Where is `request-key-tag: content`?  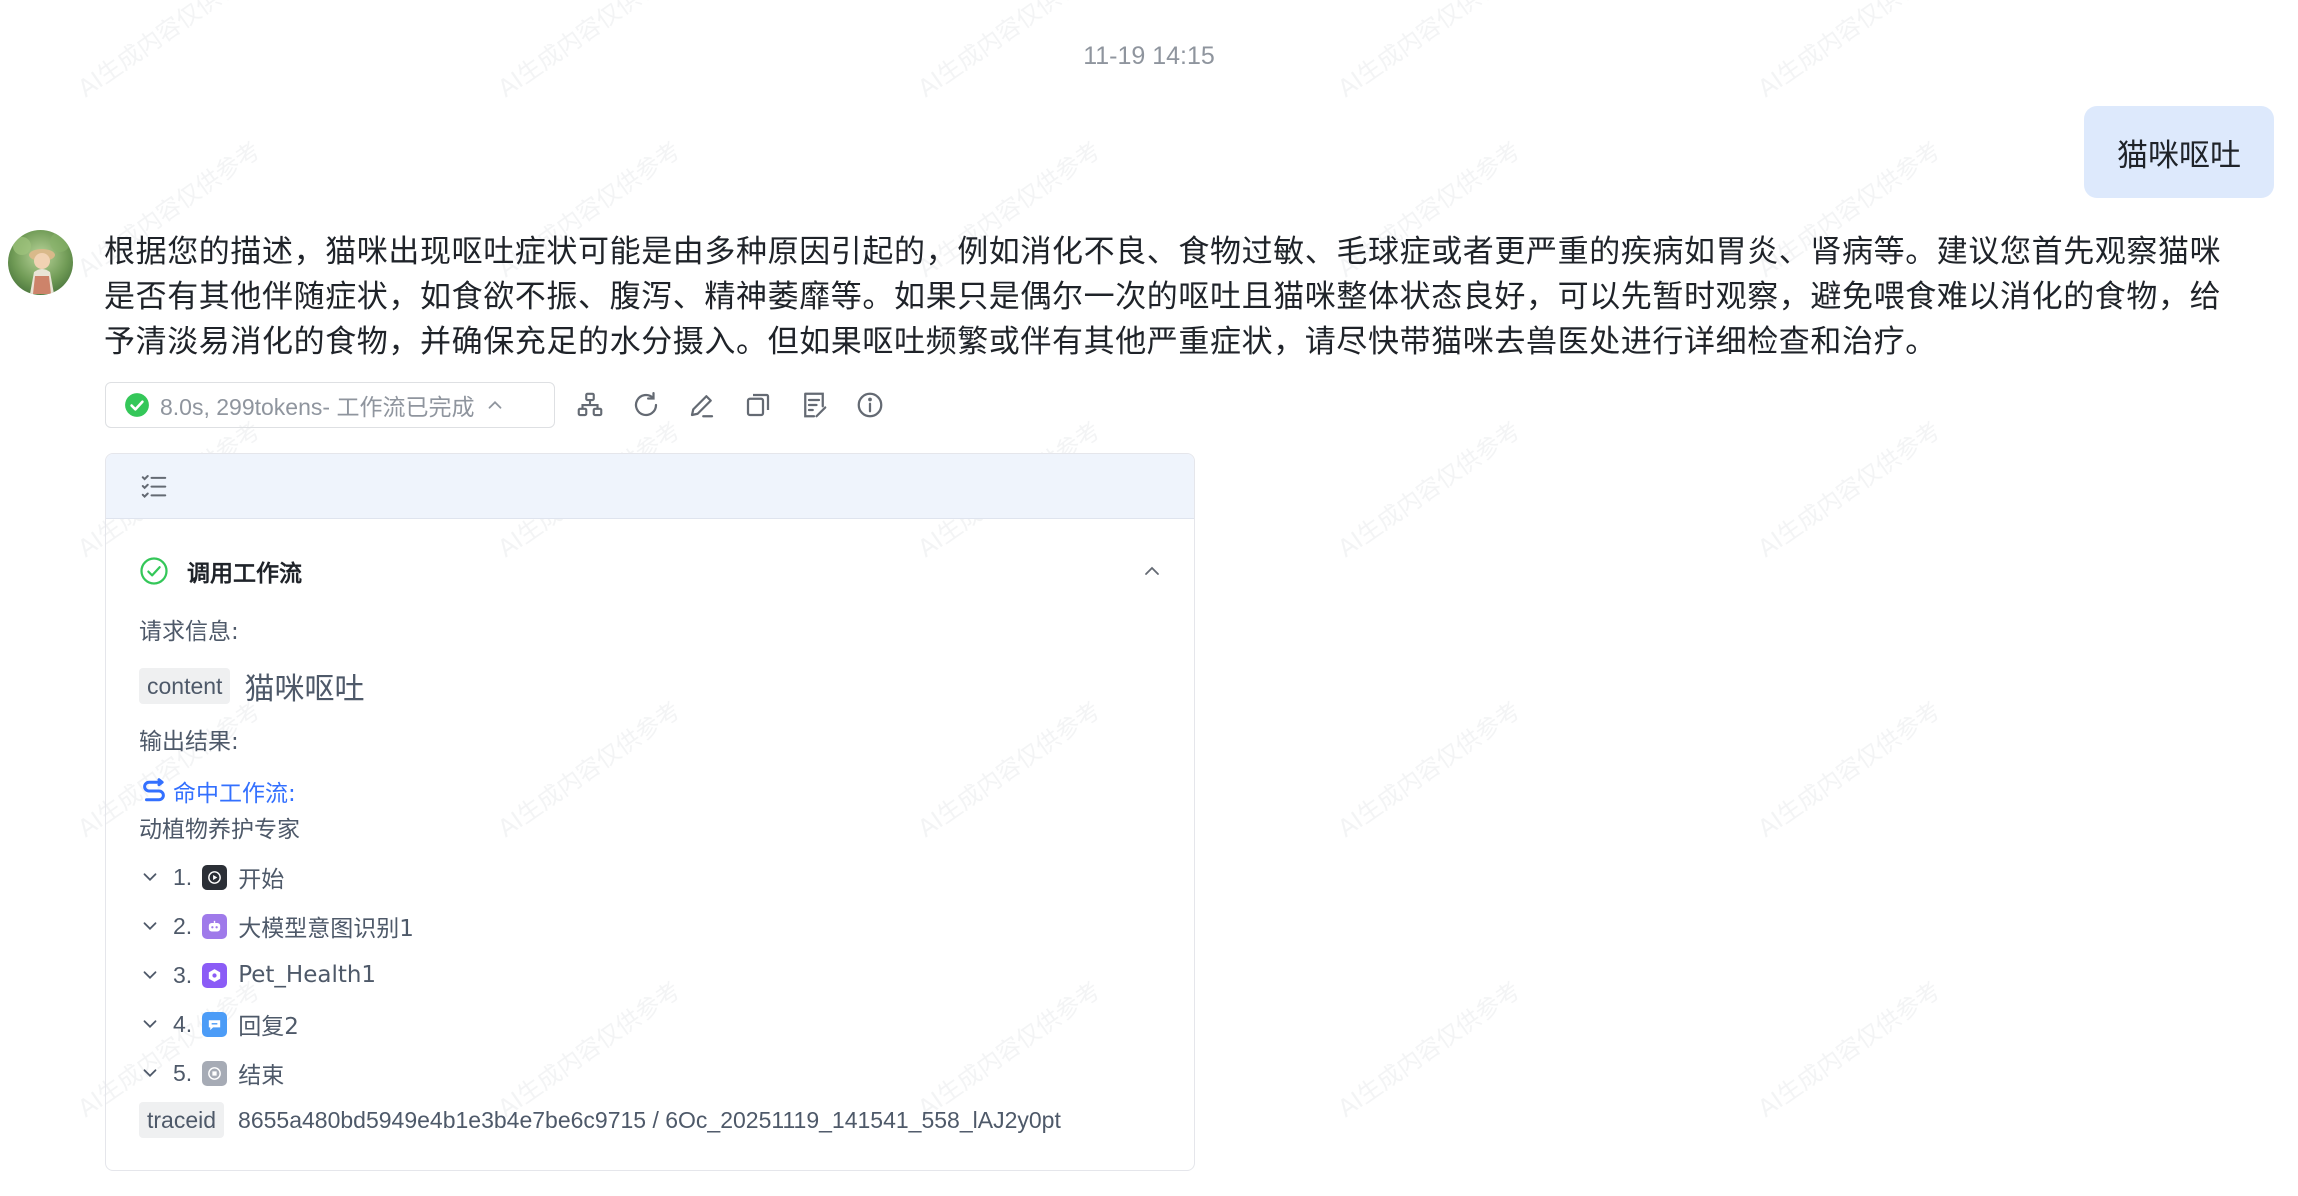 request-key-tag: content is located at coordinates (185, 686).